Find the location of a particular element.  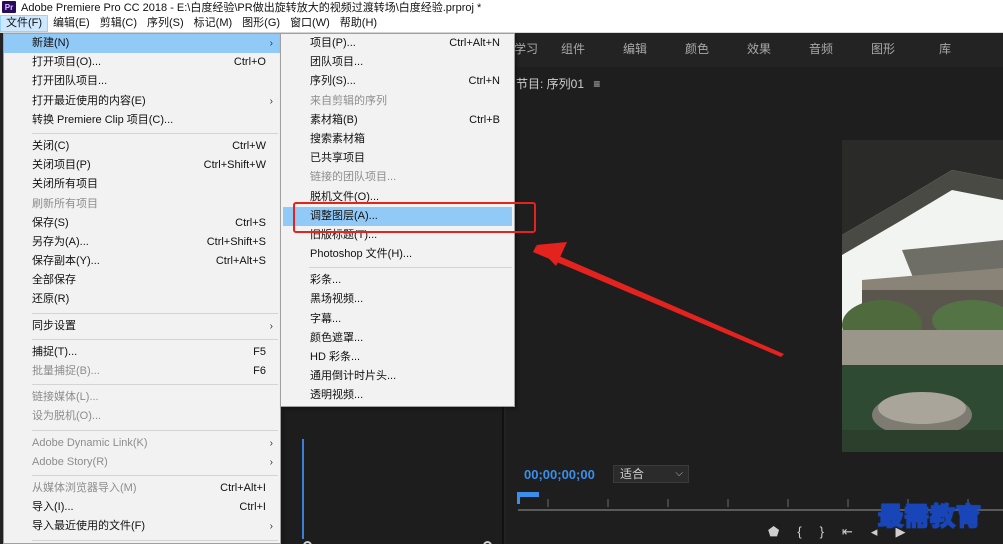

menu-bar: 文件(F) 编辑(E) 剪辑(C) 序列(S) 标记(M) 图形(G) 窗口(W) 帮助(H) is located at coordinates (501, 23).